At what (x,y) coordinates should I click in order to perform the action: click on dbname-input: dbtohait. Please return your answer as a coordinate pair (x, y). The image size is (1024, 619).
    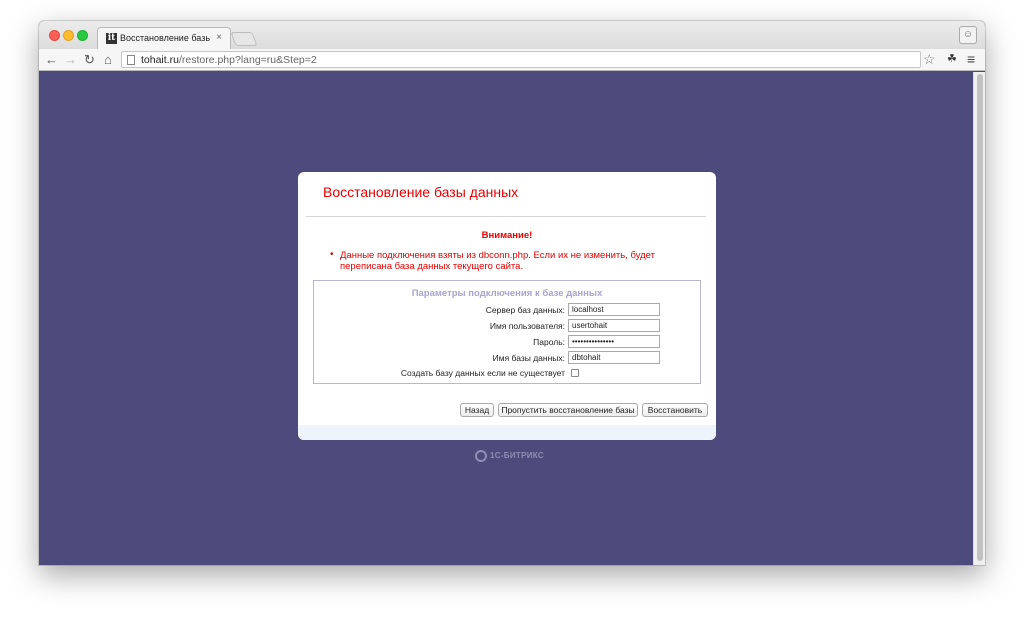
    Looking at the image, I should click on (614, 357).